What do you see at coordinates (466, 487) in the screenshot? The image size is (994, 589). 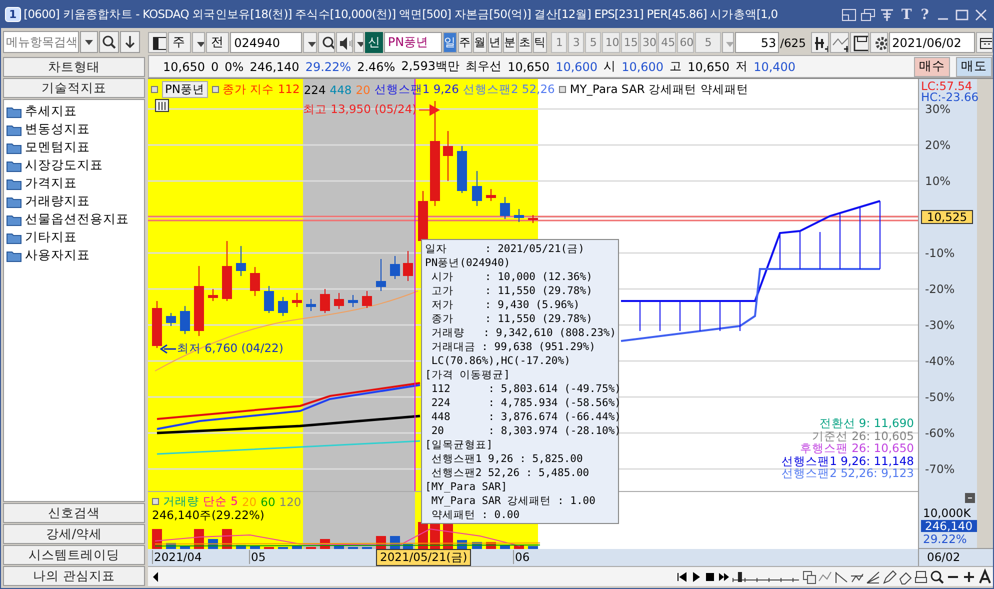 I see `tooltip-line: [MY_Para SAR]` at bounding box center [466, 487].